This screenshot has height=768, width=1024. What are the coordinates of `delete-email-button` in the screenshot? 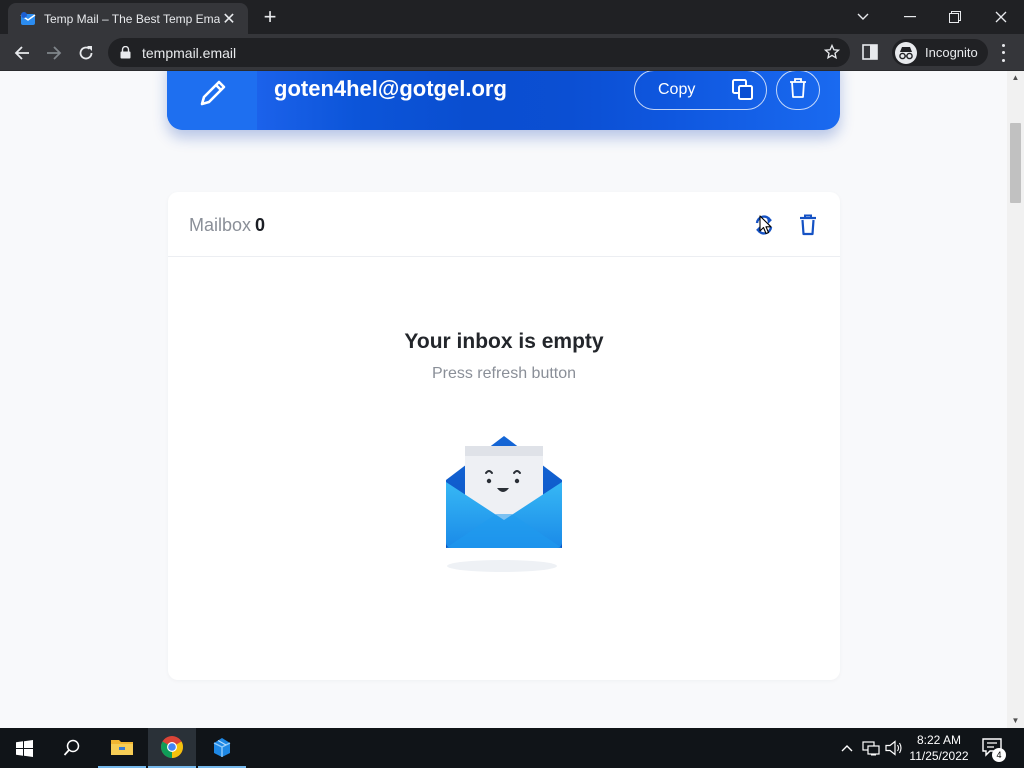 It's located at (798, 90).